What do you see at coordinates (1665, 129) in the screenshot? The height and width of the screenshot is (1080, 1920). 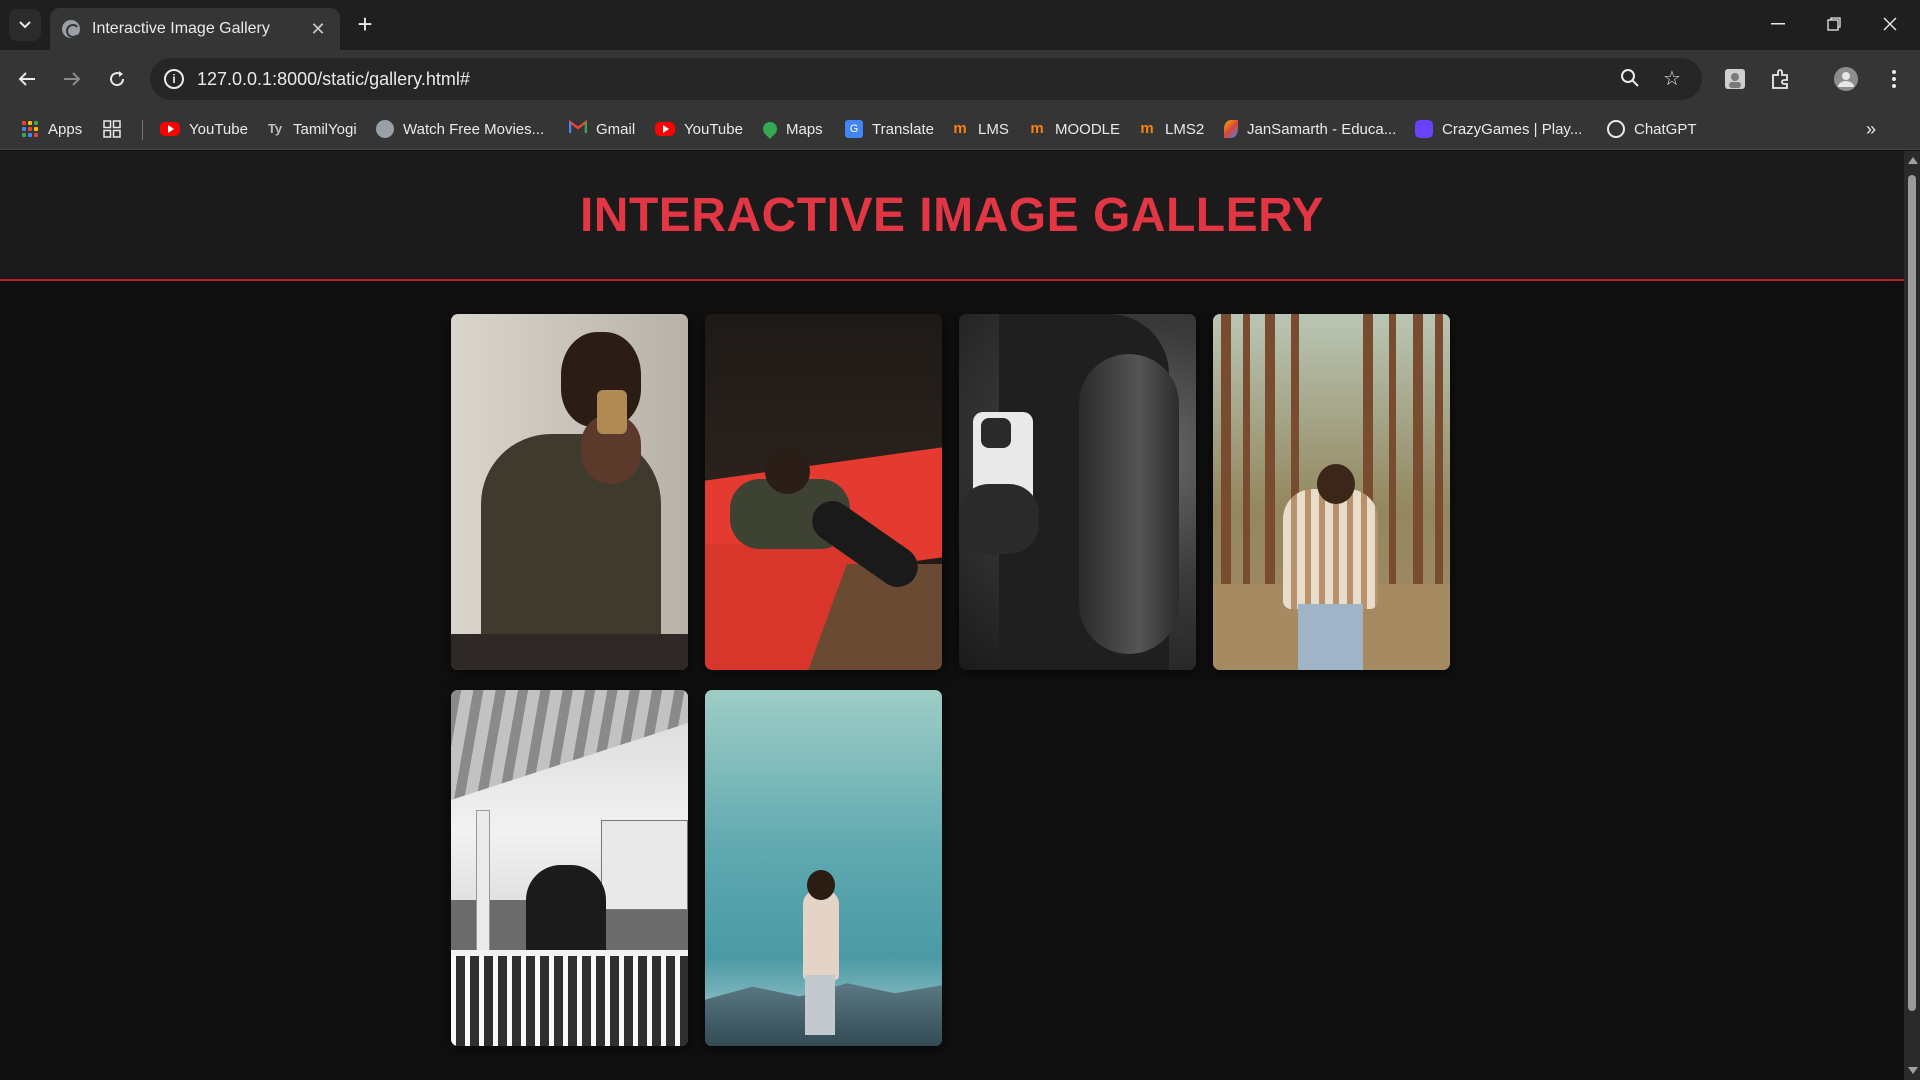 I see `bookmark-label: ChatGPT` at bounding box center [1665, 129].